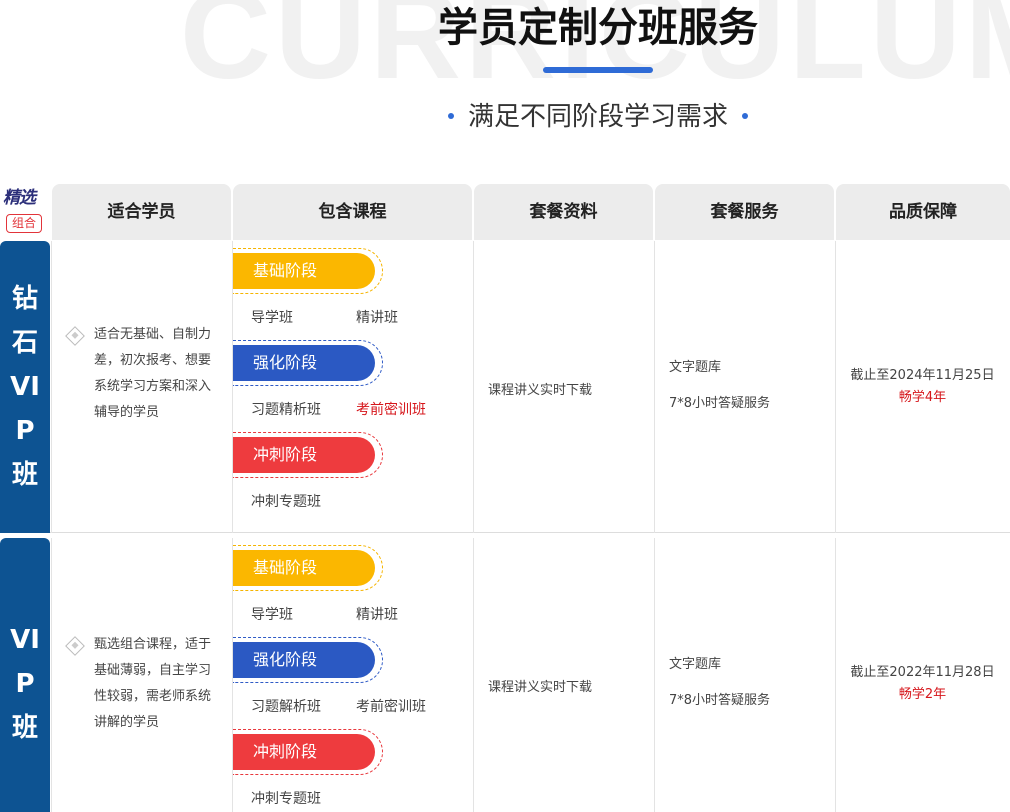 The image size is (1010, 812). I want to click on quality-guarantee-text: 截止至2024年11月25日 畅学4年, so click(922, 387).